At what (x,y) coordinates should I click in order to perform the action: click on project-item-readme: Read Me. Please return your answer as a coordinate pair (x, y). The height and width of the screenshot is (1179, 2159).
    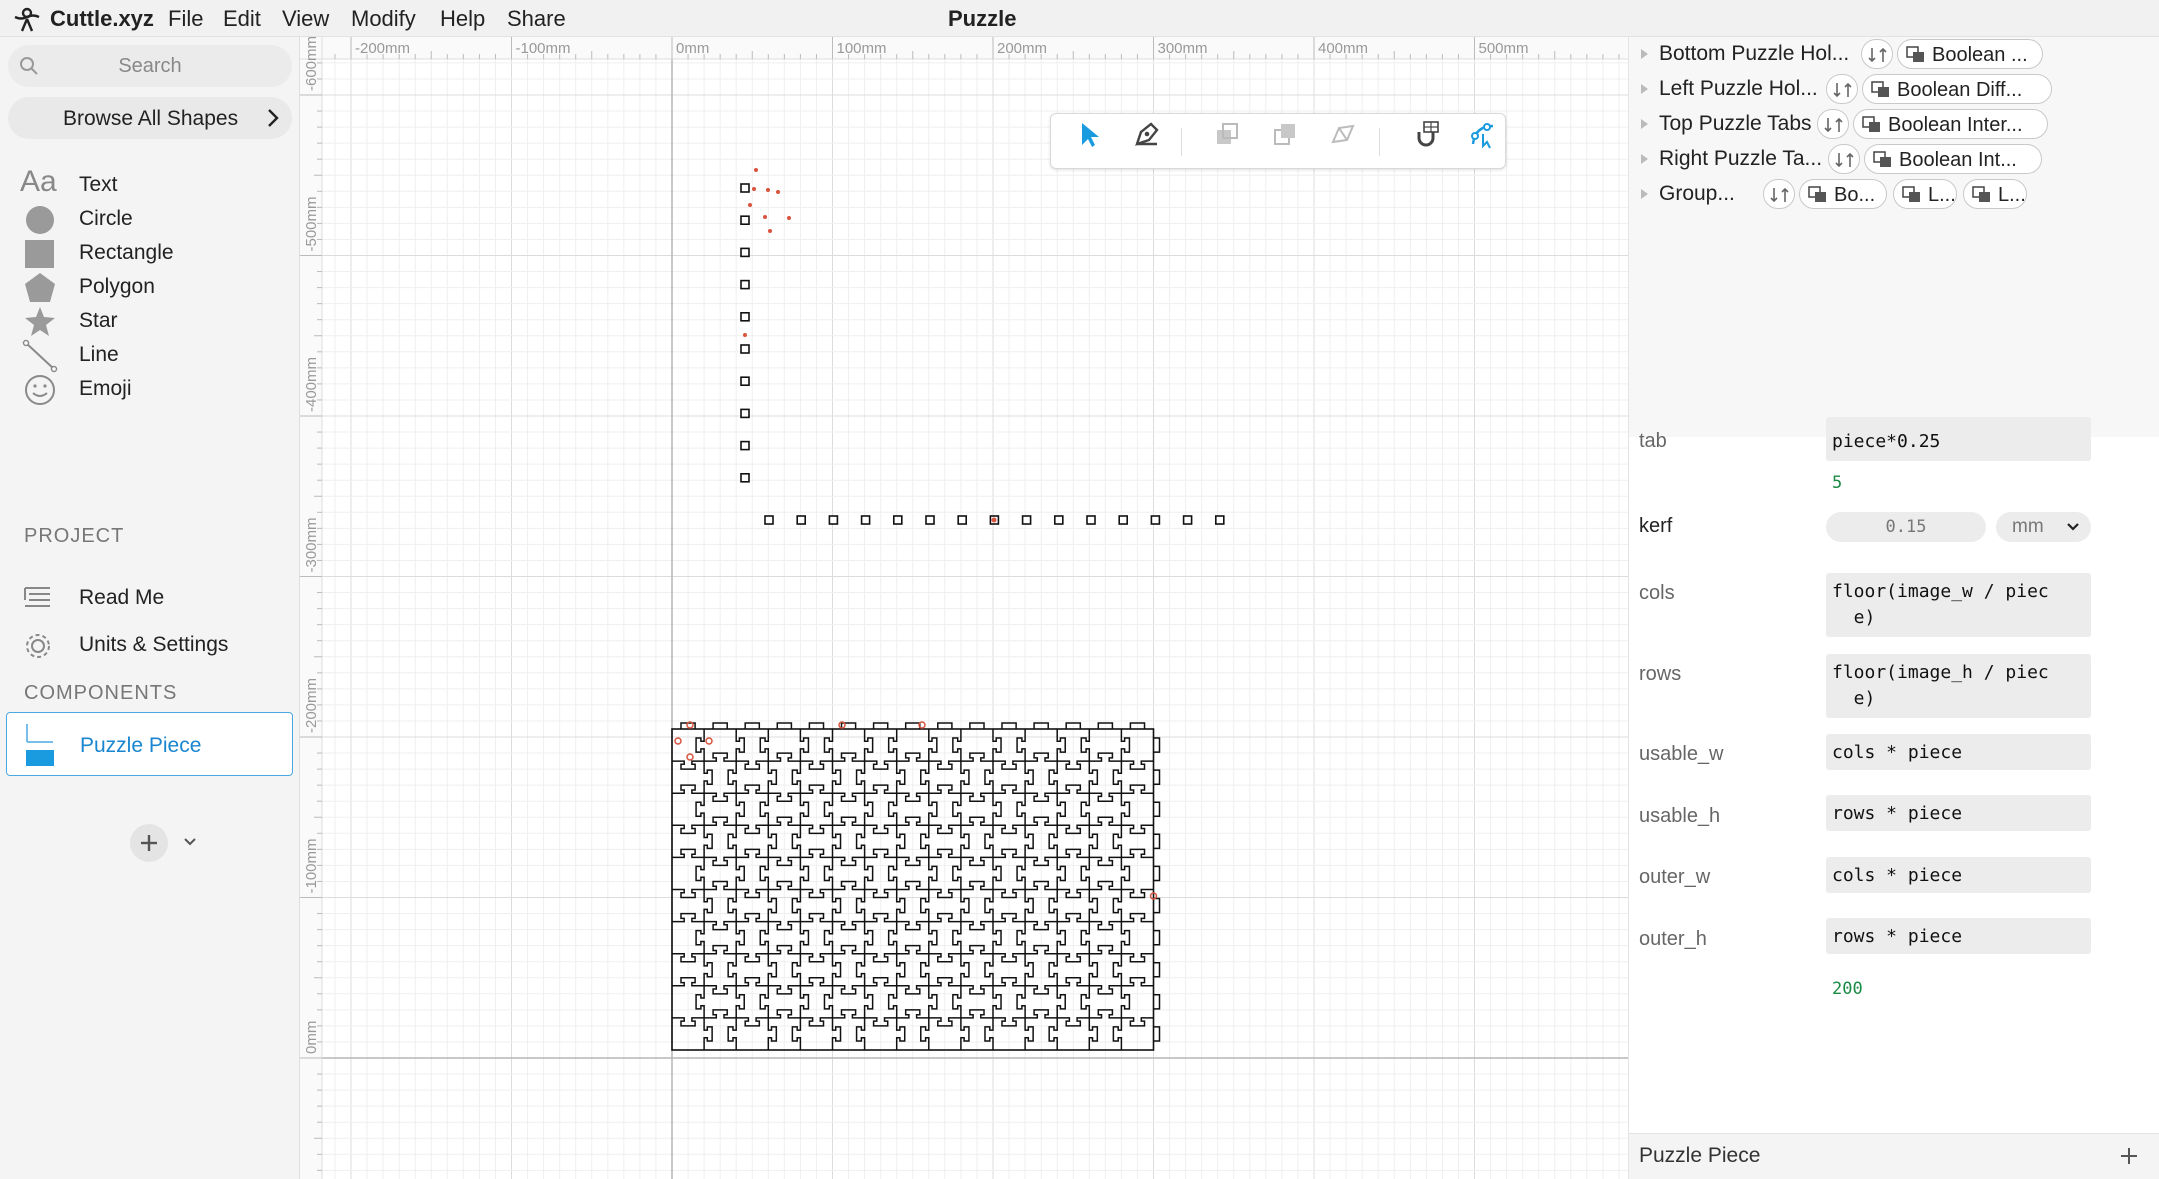
    Looking at the image, I should click on (150, 598).